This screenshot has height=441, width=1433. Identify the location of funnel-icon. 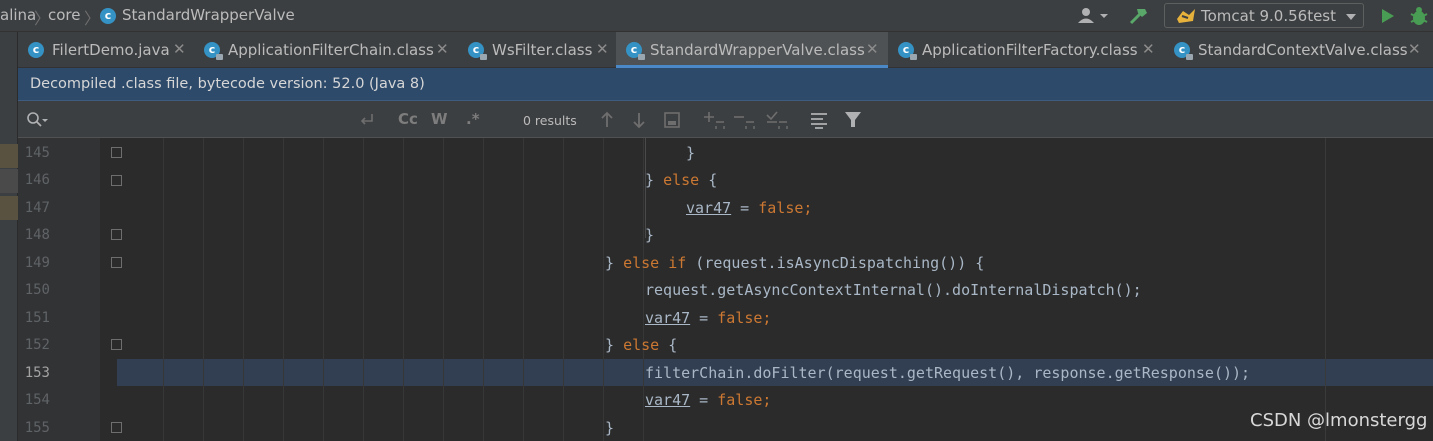
(853, 120).